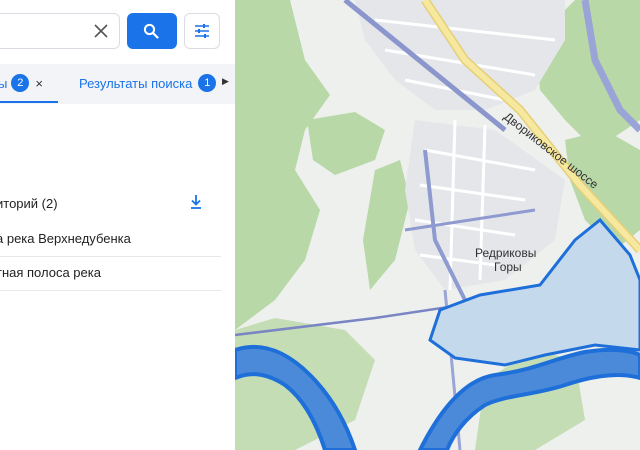 The height and width of the screenshot is (450, 640). I want to click on filter-button, so click(202, 31).